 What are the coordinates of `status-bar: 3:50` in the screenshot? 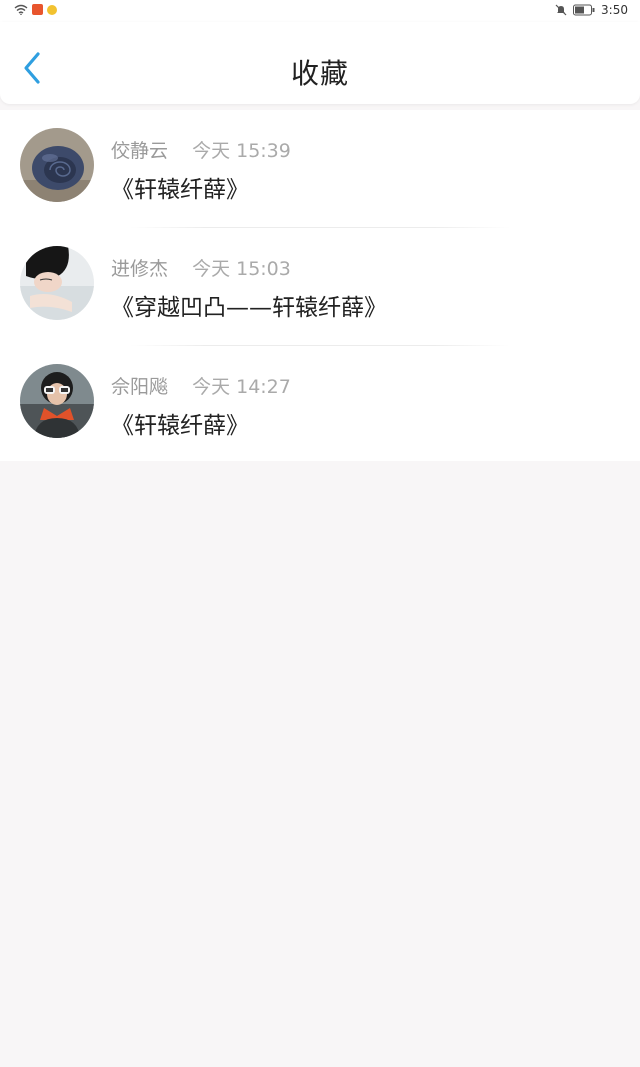 It's located at (320, 11).